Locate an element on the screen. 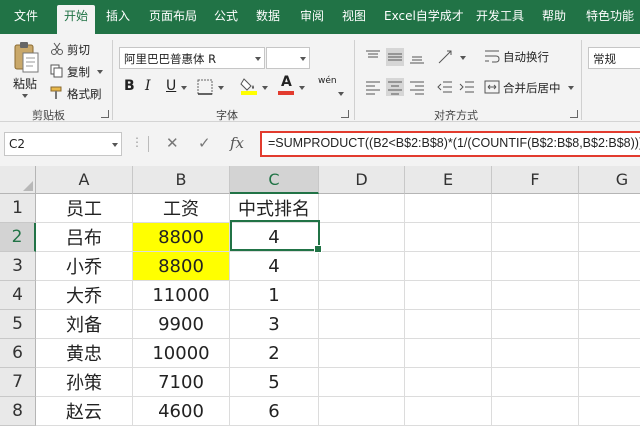 The image size is (640, 435). enter-icon: ✓ is located at coordinates (204, 143).